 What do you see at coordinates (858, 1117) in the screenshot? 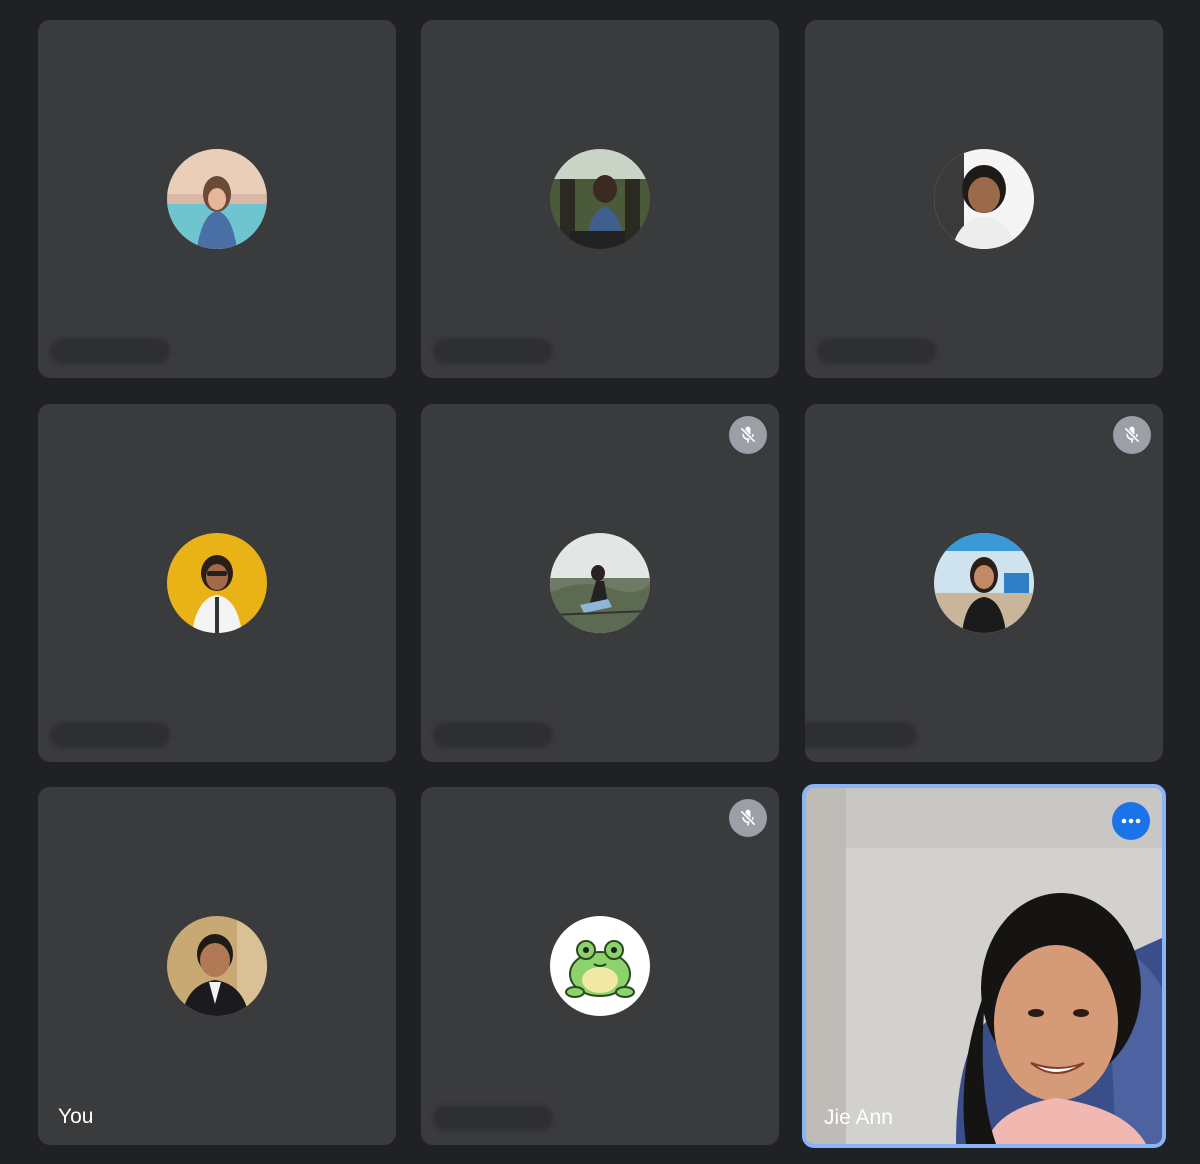
I see `participant-name: Jie Ann` at bounding box center [858, 1117].